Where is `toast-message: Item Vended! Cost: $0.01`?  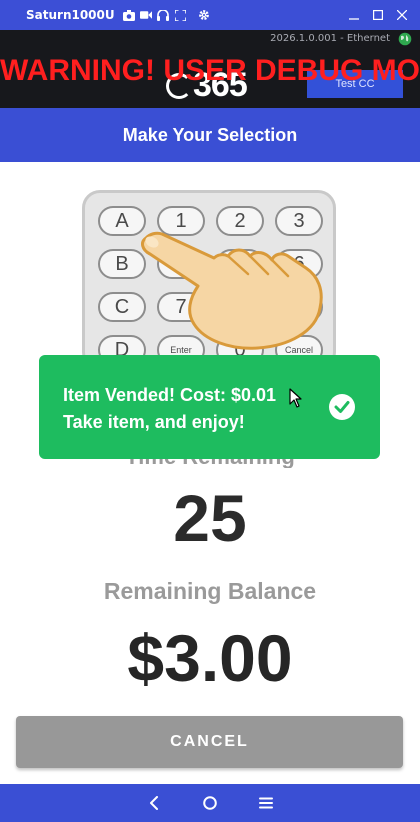 toast-message: Item Vended! Cost: $0.01 is located at coordinates (170, 395).